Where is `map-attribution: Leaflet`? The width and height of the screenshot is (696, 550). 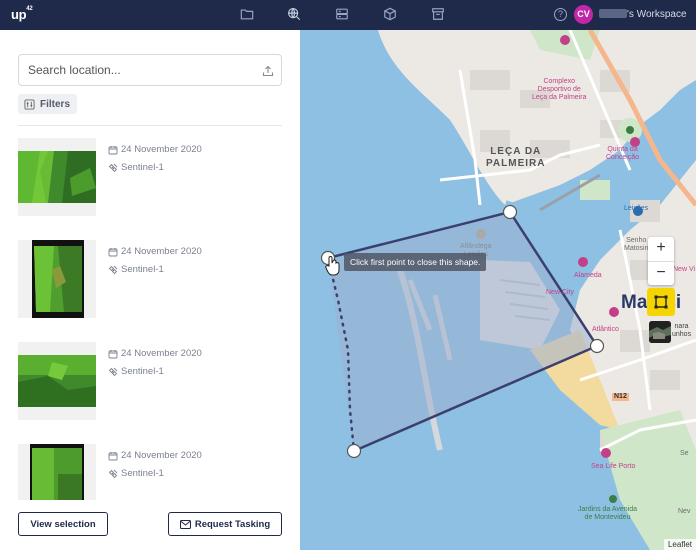 map-attribution: Leaflet is located at coordinates (679, 544).